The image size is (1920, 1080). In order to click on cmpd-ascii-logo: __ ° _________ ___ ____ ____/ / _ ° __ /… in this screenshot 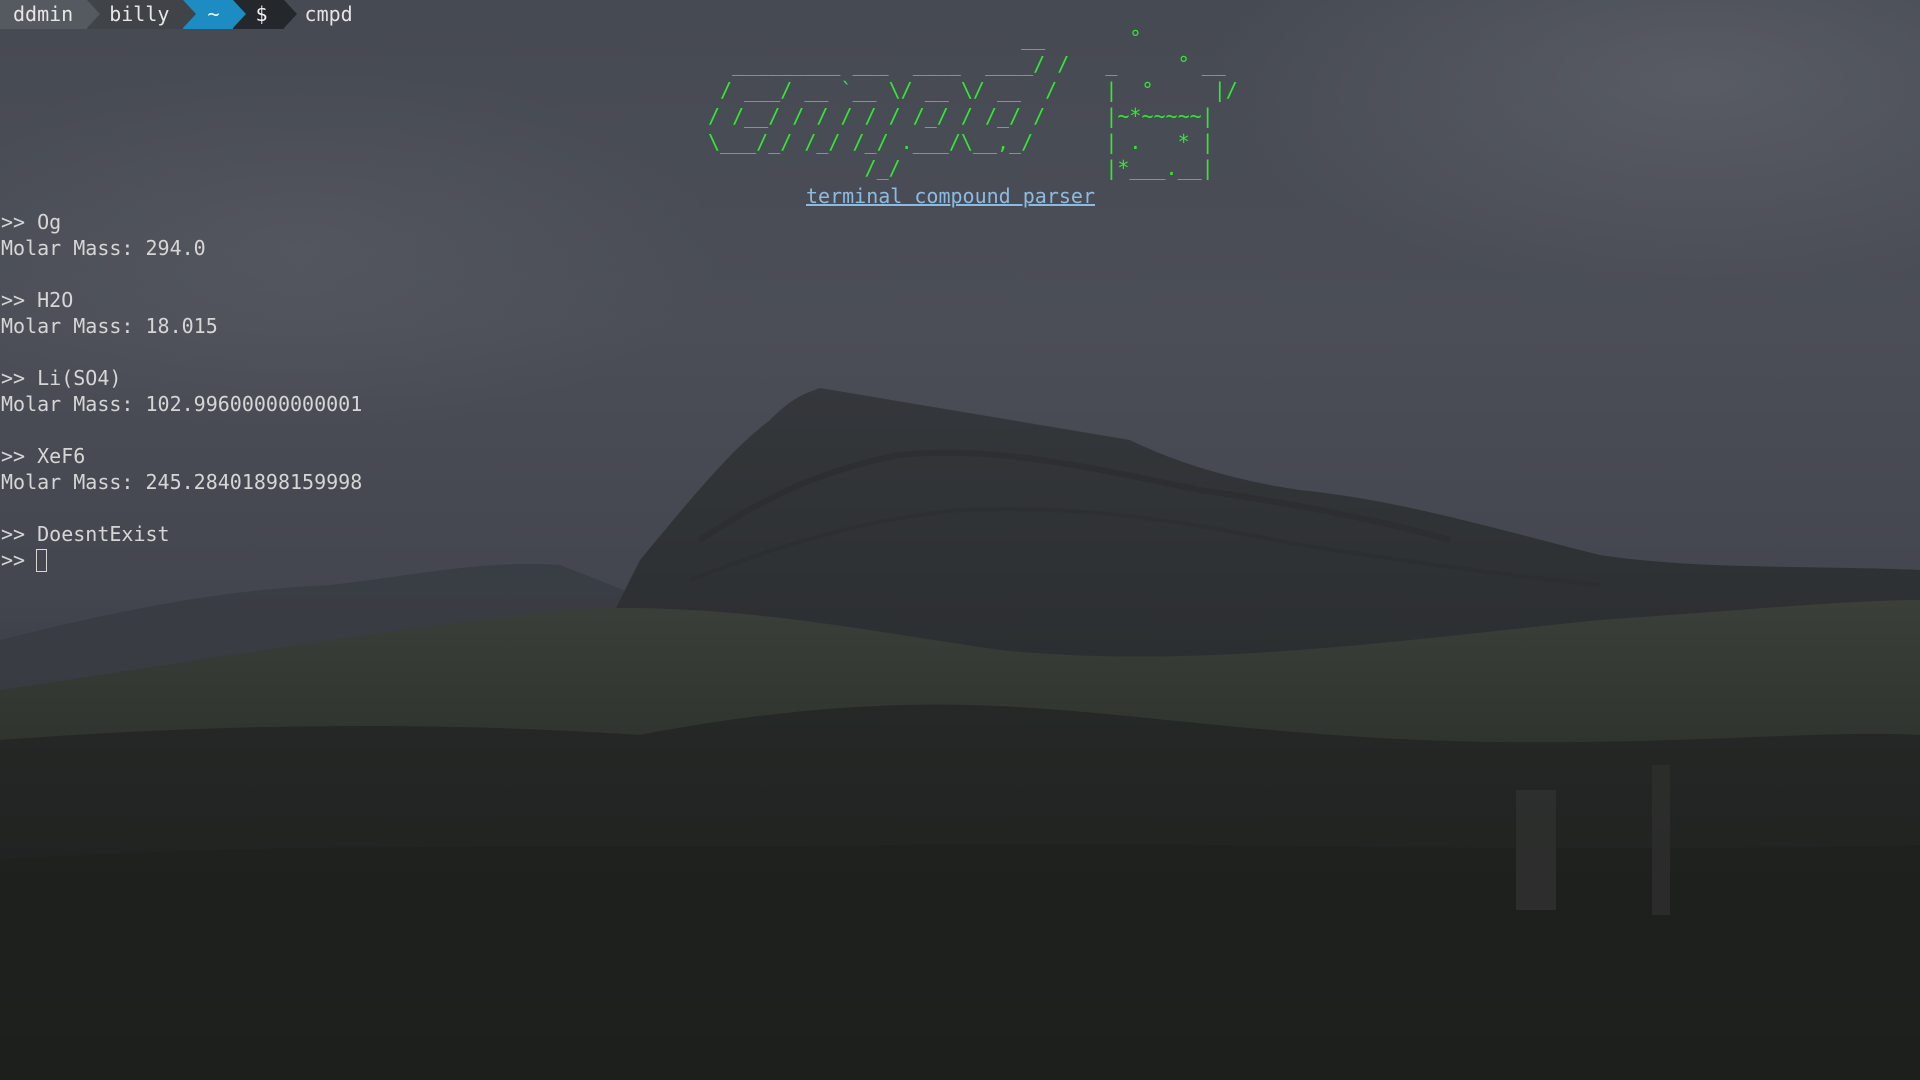, I will do `click(973, 103)`.